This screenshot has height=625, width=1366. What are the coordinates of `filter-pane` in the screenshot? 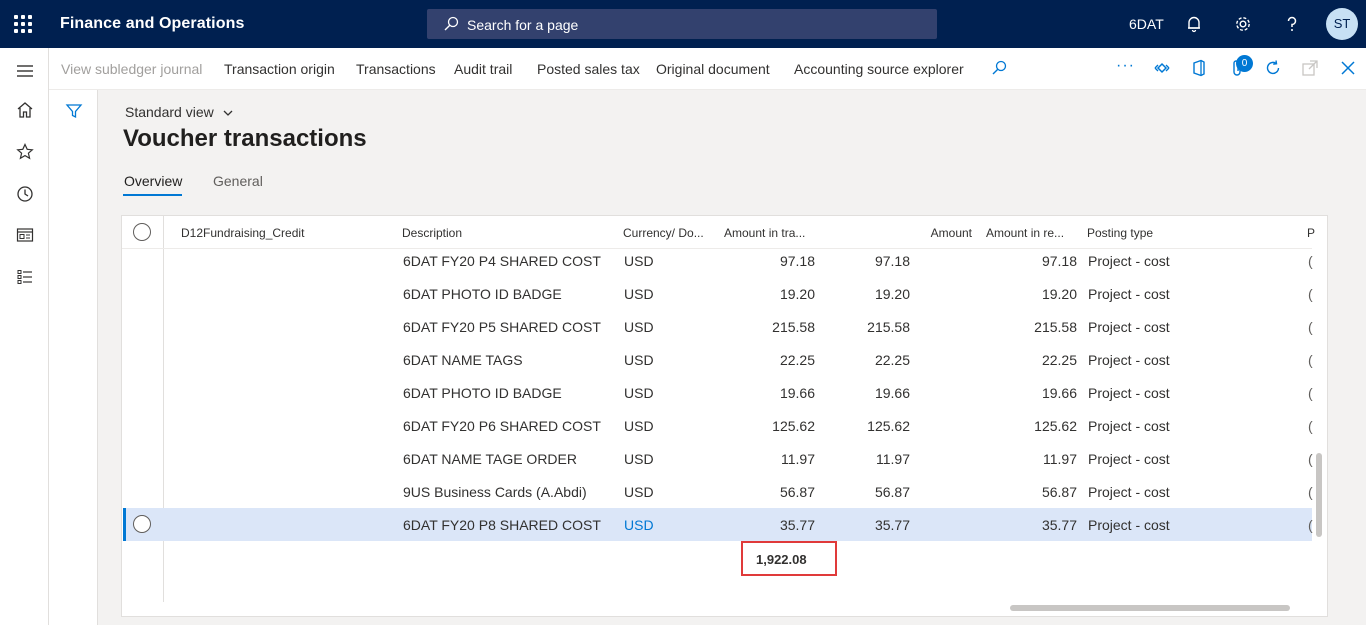 It's located at (73, 357).